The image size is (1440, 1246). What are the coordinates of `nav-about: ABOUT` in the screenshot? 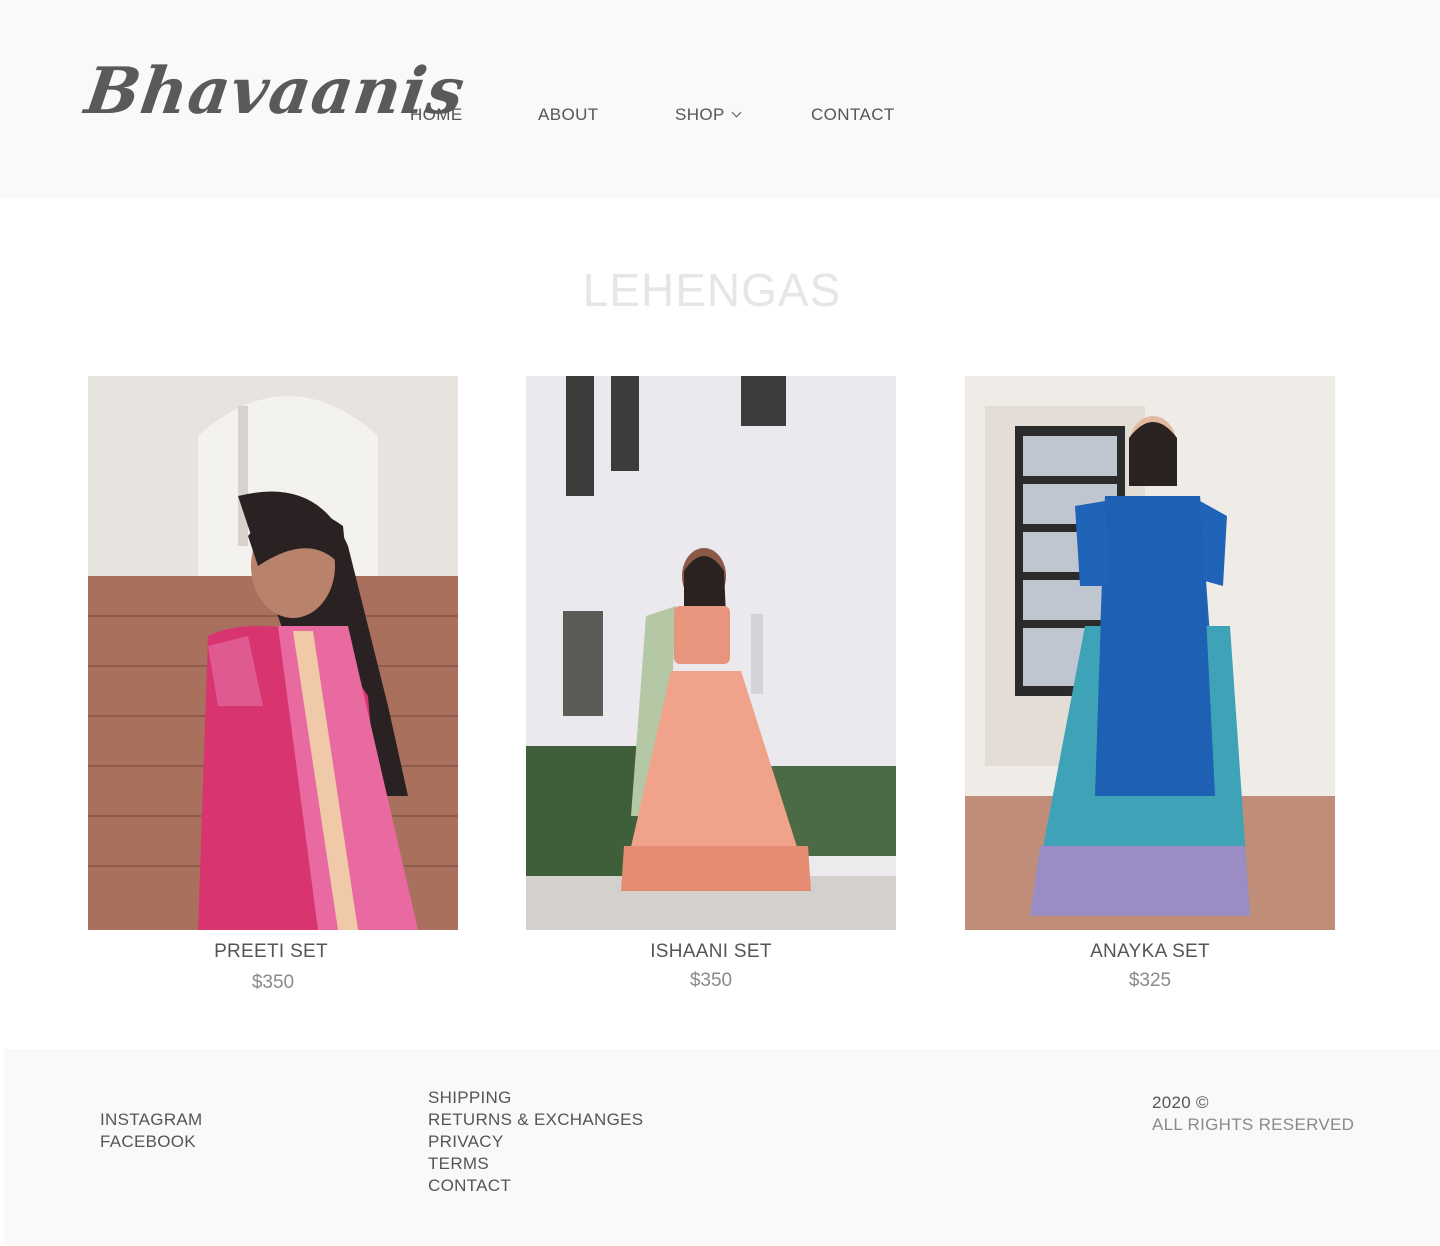 It's located at (568, 115).